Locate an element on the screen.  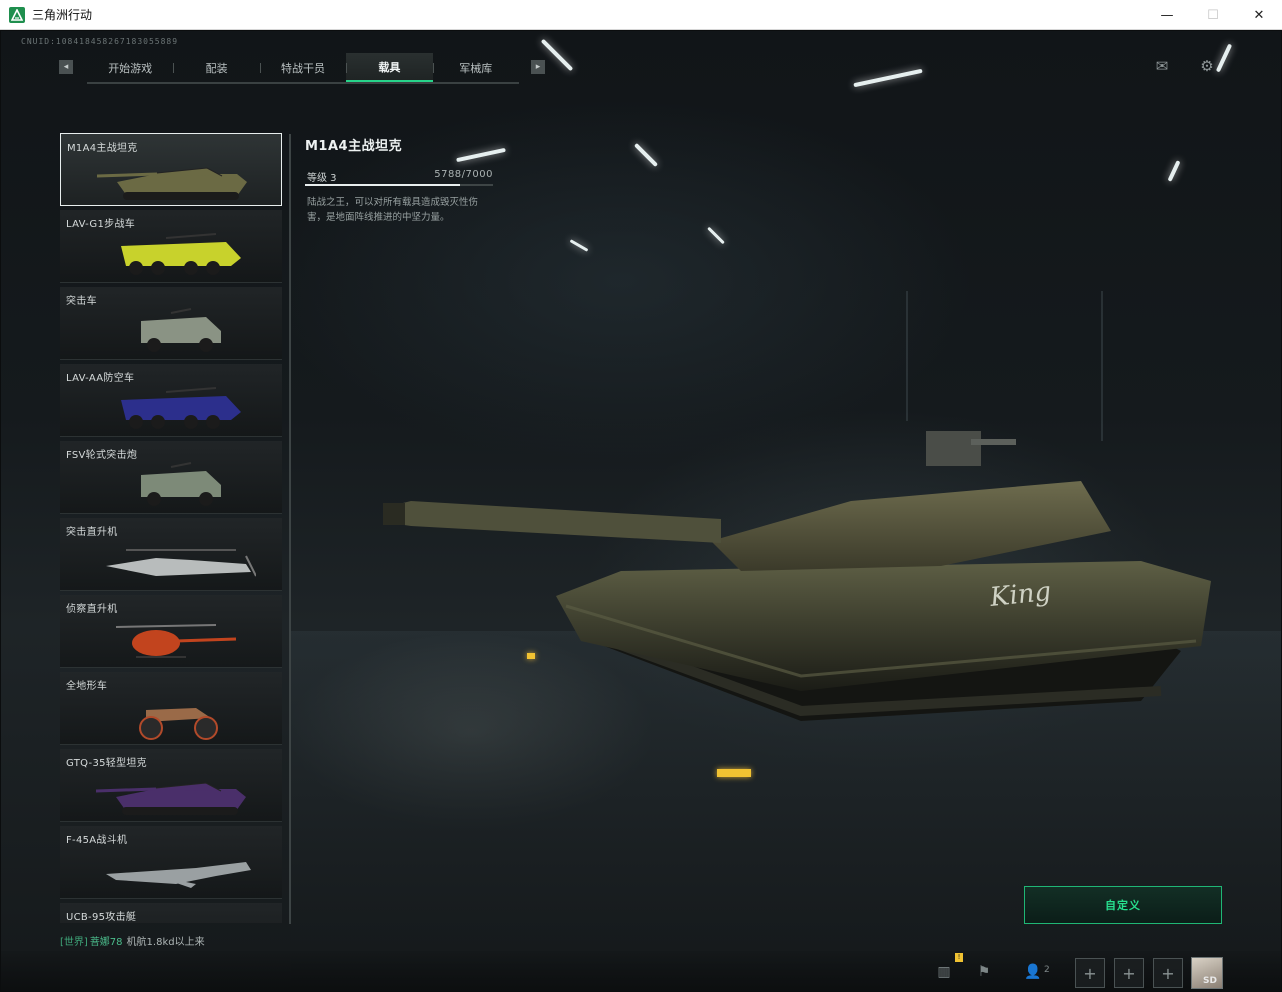
vehicle-card: FSV轮式突击炮 is located at coordinates (171, 477).